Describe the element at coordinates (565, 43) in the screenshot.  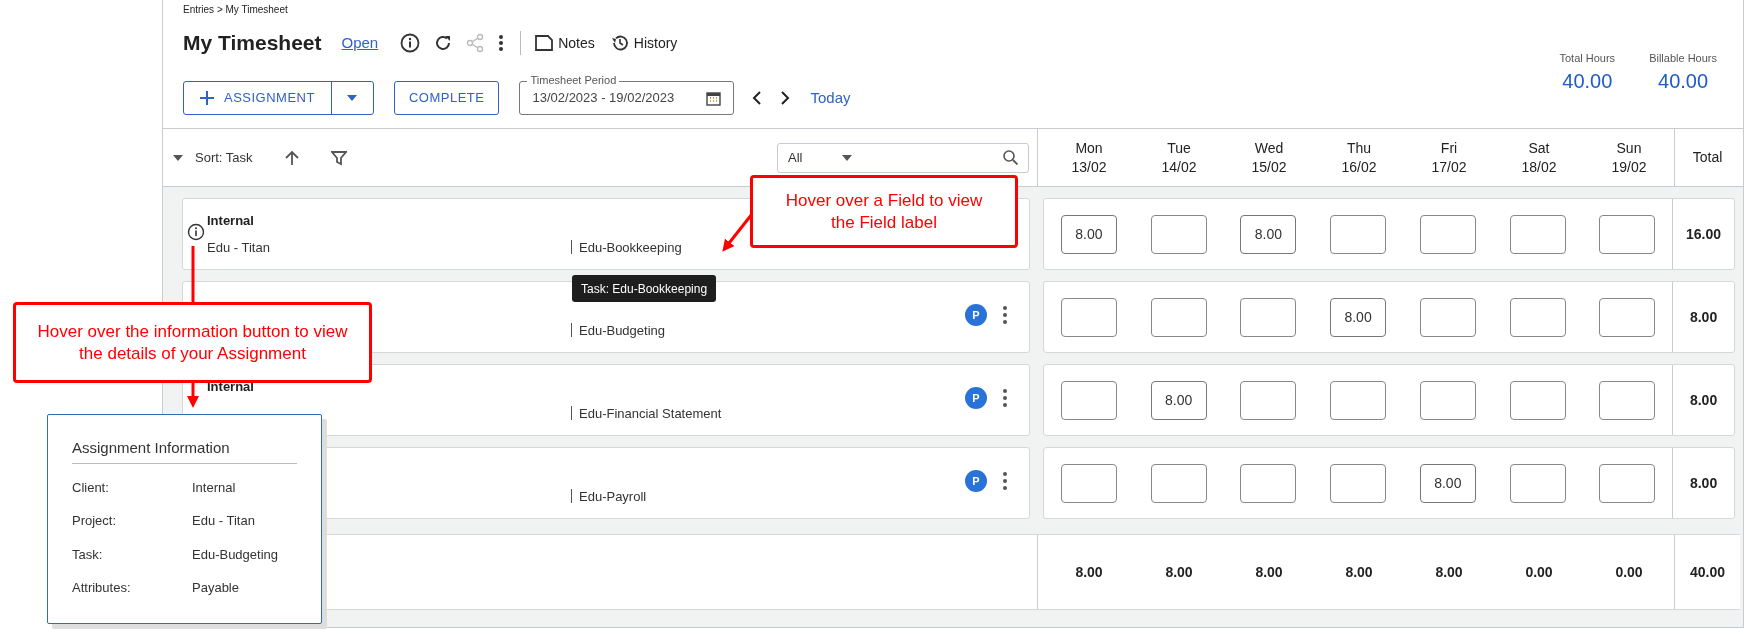
I see `notes-button: Notes` at that location.